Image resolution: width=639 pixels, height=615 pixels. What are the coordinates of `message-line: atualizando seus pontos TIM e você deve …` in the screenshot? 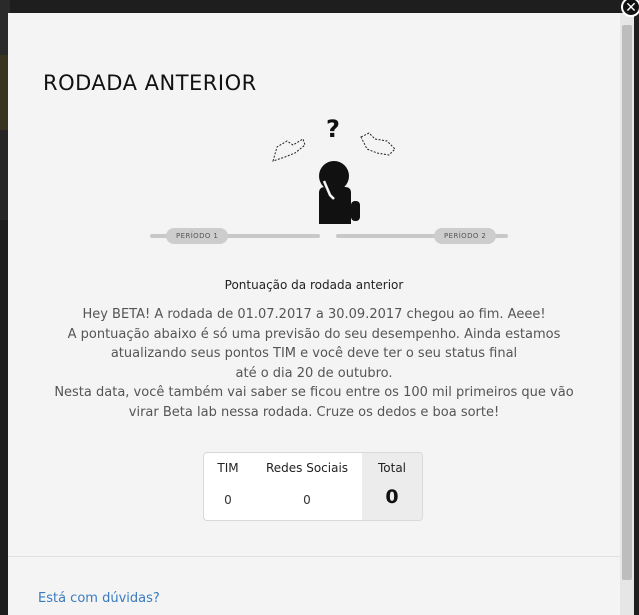 It's located at (314, 353).